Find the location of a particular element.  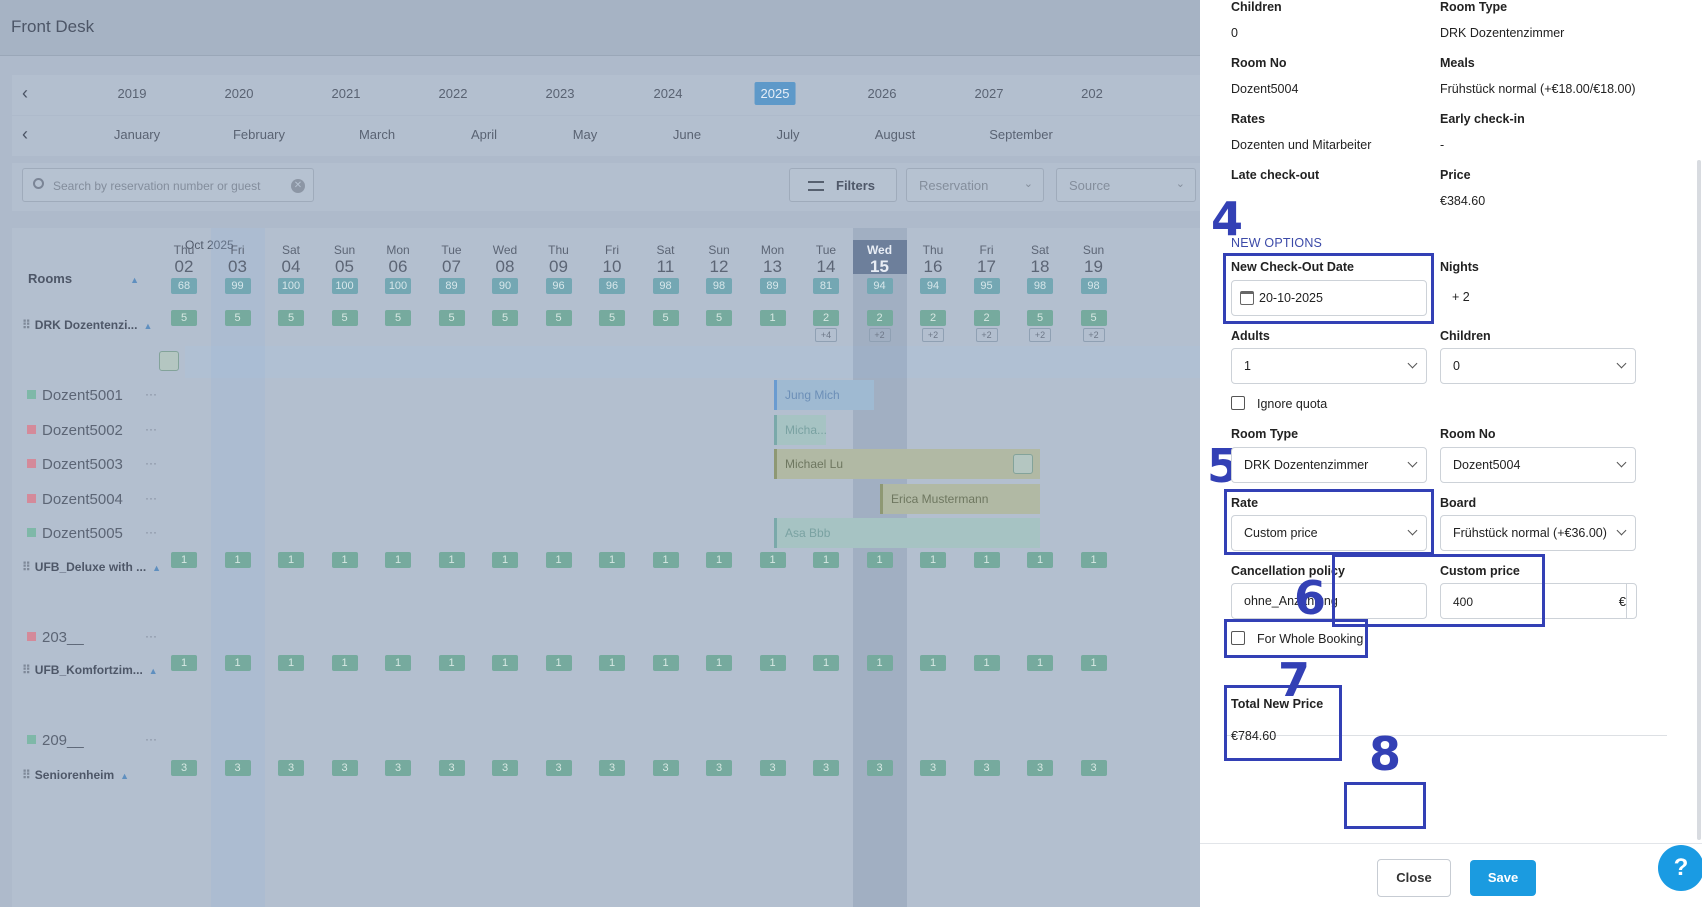

month-may: May is located at coordinates (585, 134).